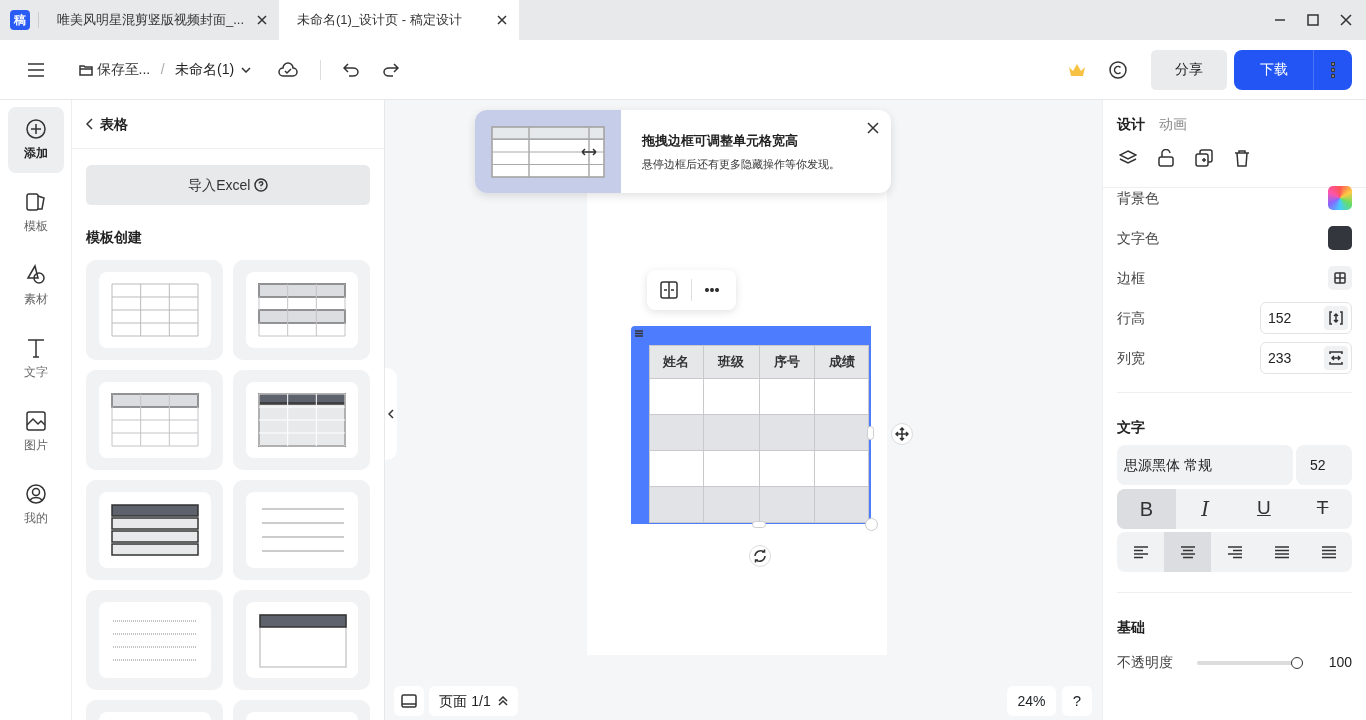 This screenshot has height=720, width=1366. What do you see at coordinates (391, 69) in the screenshot?
I see `redo-icon` at bounding box center [391, 69].